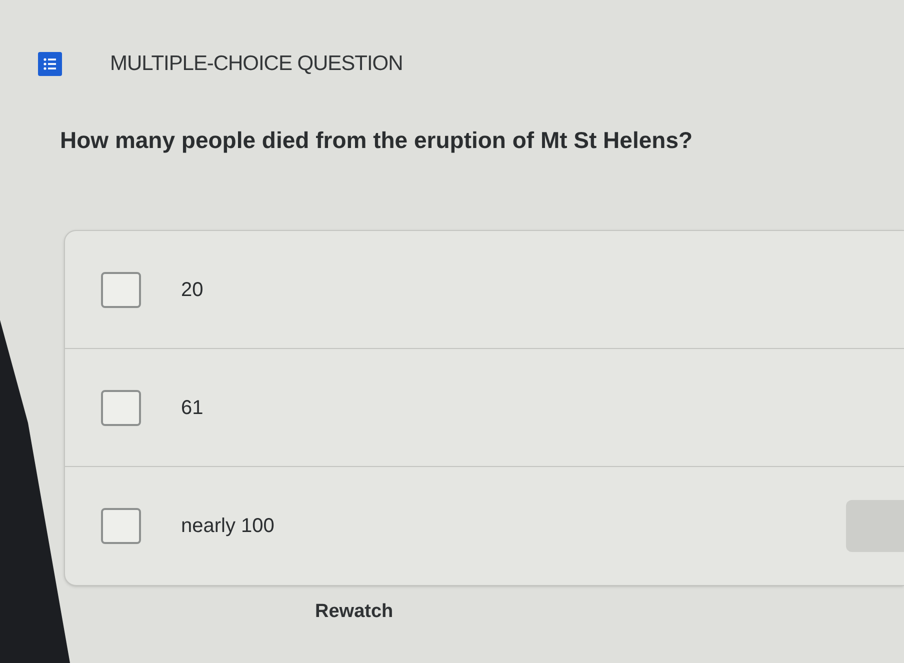  I want to click on option-label: 20, so click(192, 290).